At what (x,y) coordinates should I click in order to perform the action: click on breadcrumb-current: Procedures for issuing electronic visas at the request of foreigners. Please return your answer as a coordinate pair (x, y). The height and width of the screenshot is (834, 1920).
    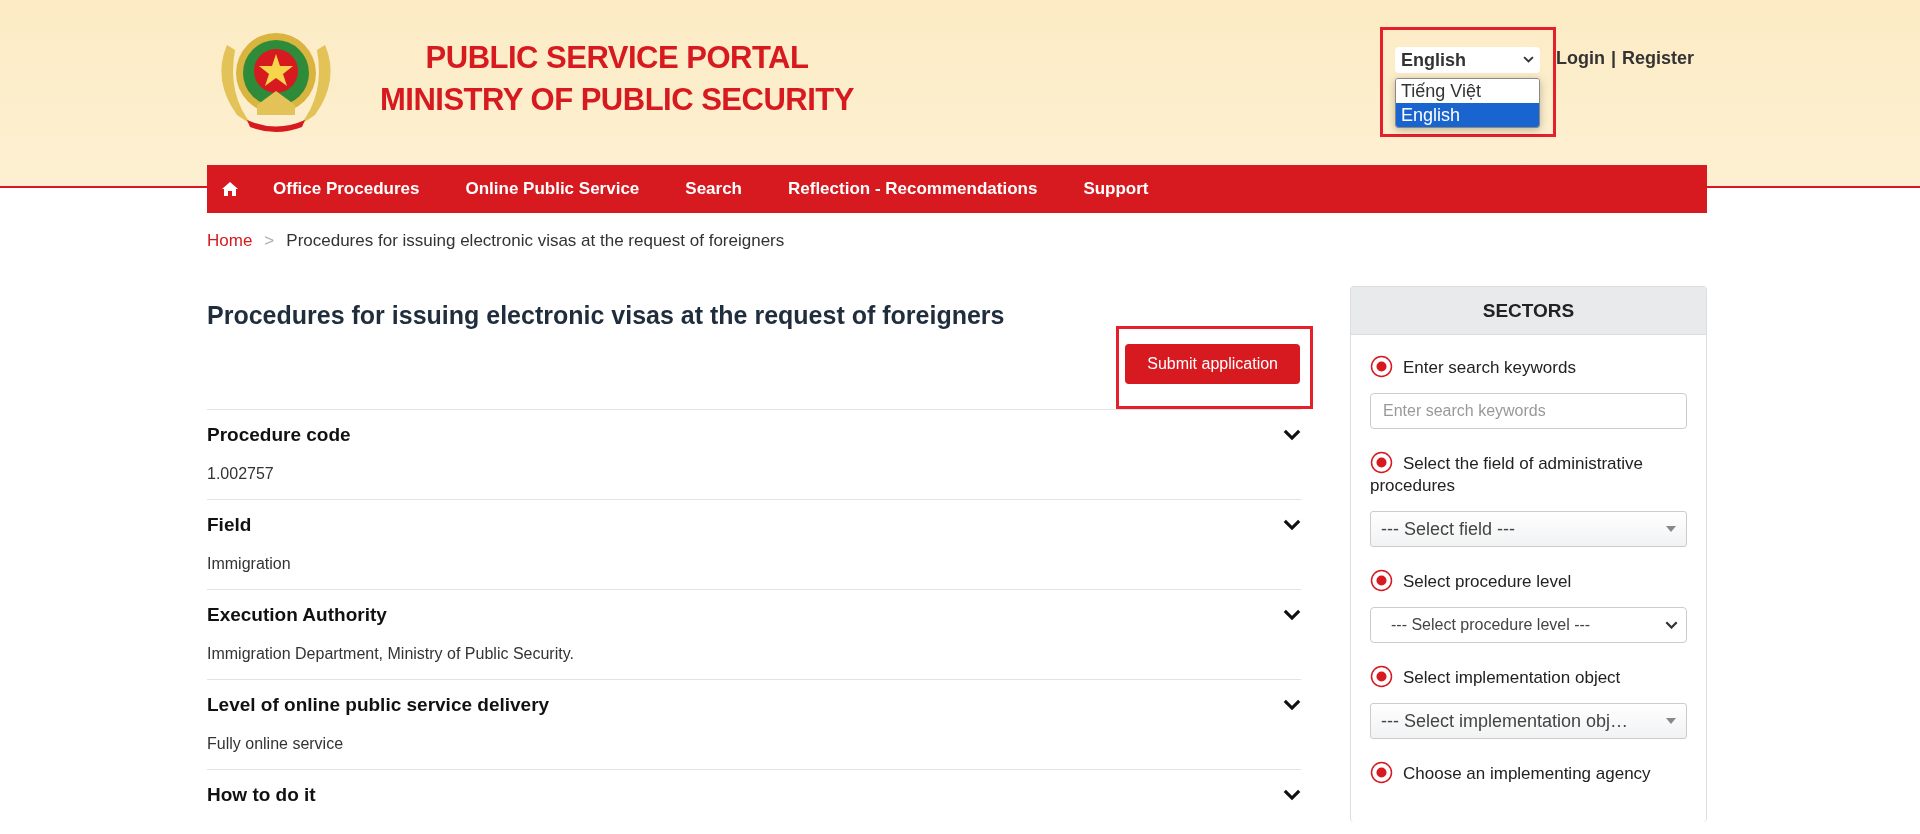
    Looking at the image, I should click on (535, 241).